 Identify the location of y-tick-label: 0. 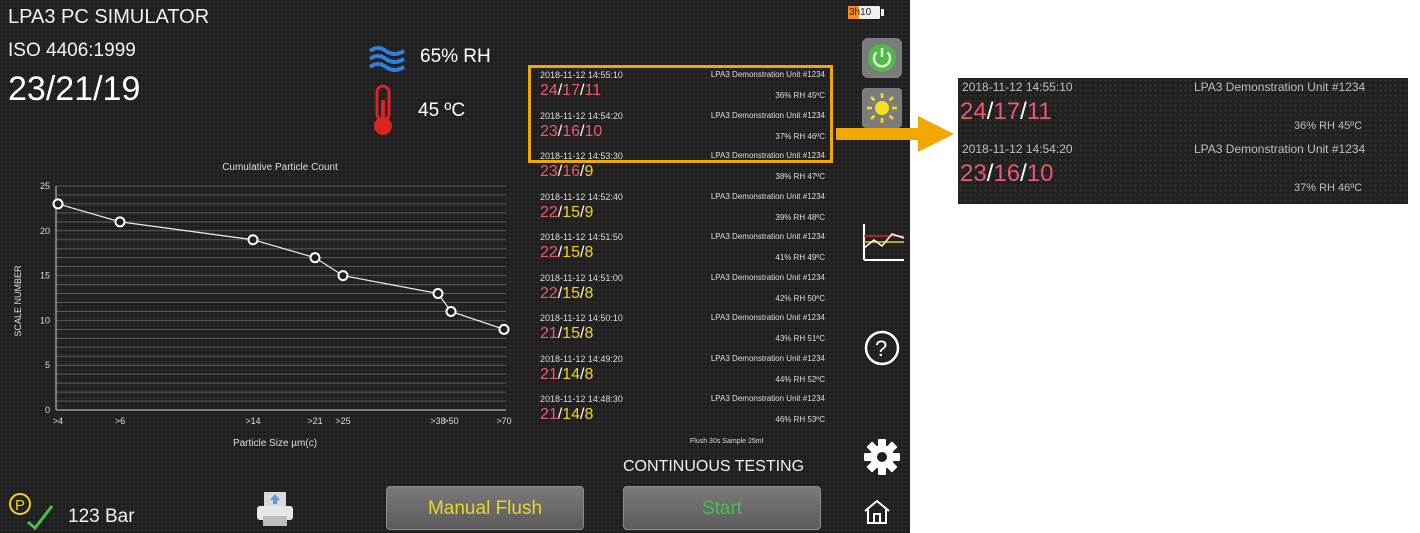
(47, 410).